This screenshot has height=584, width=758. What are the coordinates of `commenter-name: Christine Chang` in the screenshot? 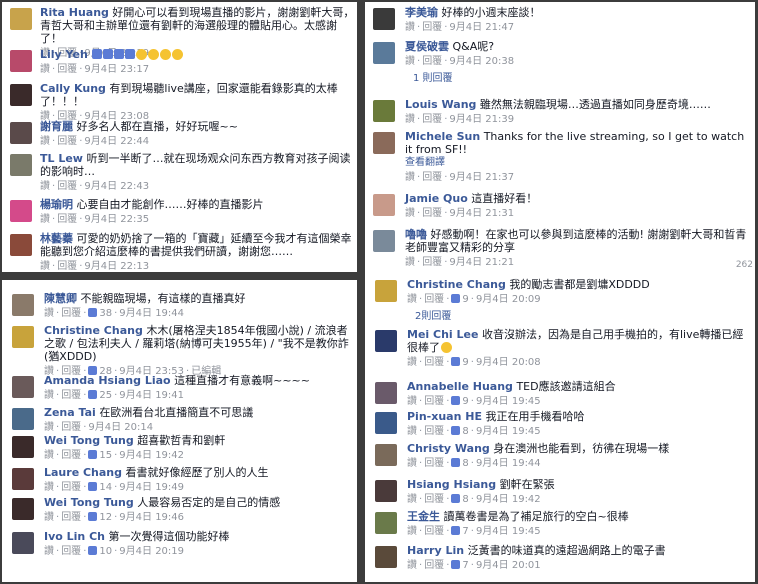 It's located at (93, 330).